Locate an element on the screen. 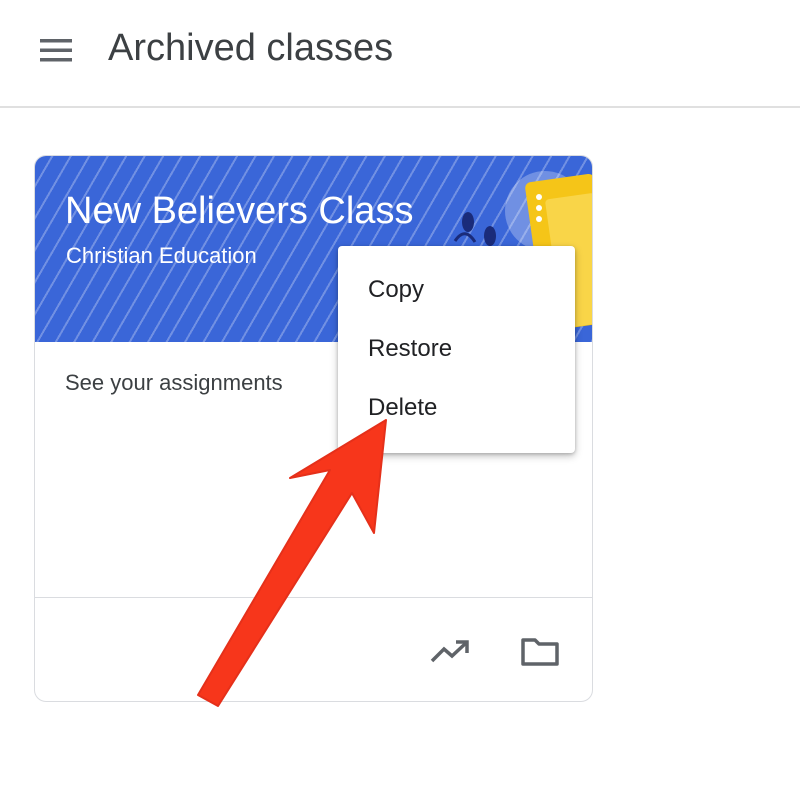  page-title: Archived classes is located at coordinates (251, 48).